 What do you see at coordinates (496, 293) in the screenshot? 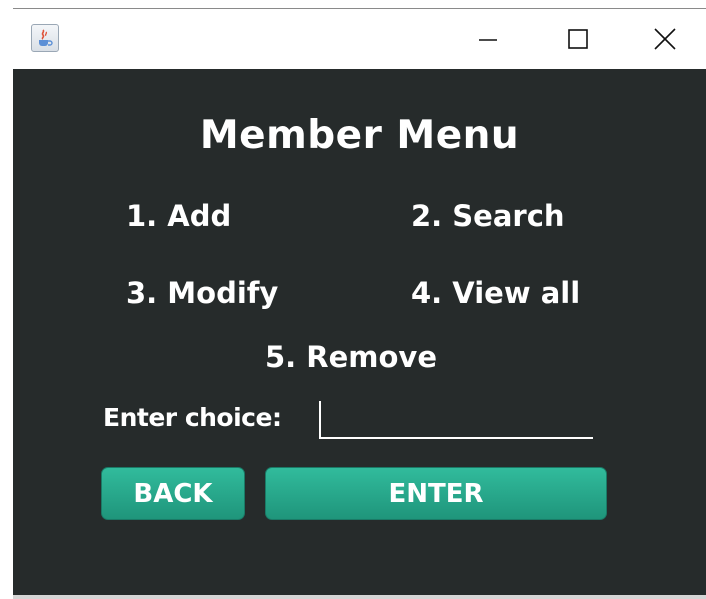
I see `menu-option-view-all: 4. View all` at bounding box center [496, 293].